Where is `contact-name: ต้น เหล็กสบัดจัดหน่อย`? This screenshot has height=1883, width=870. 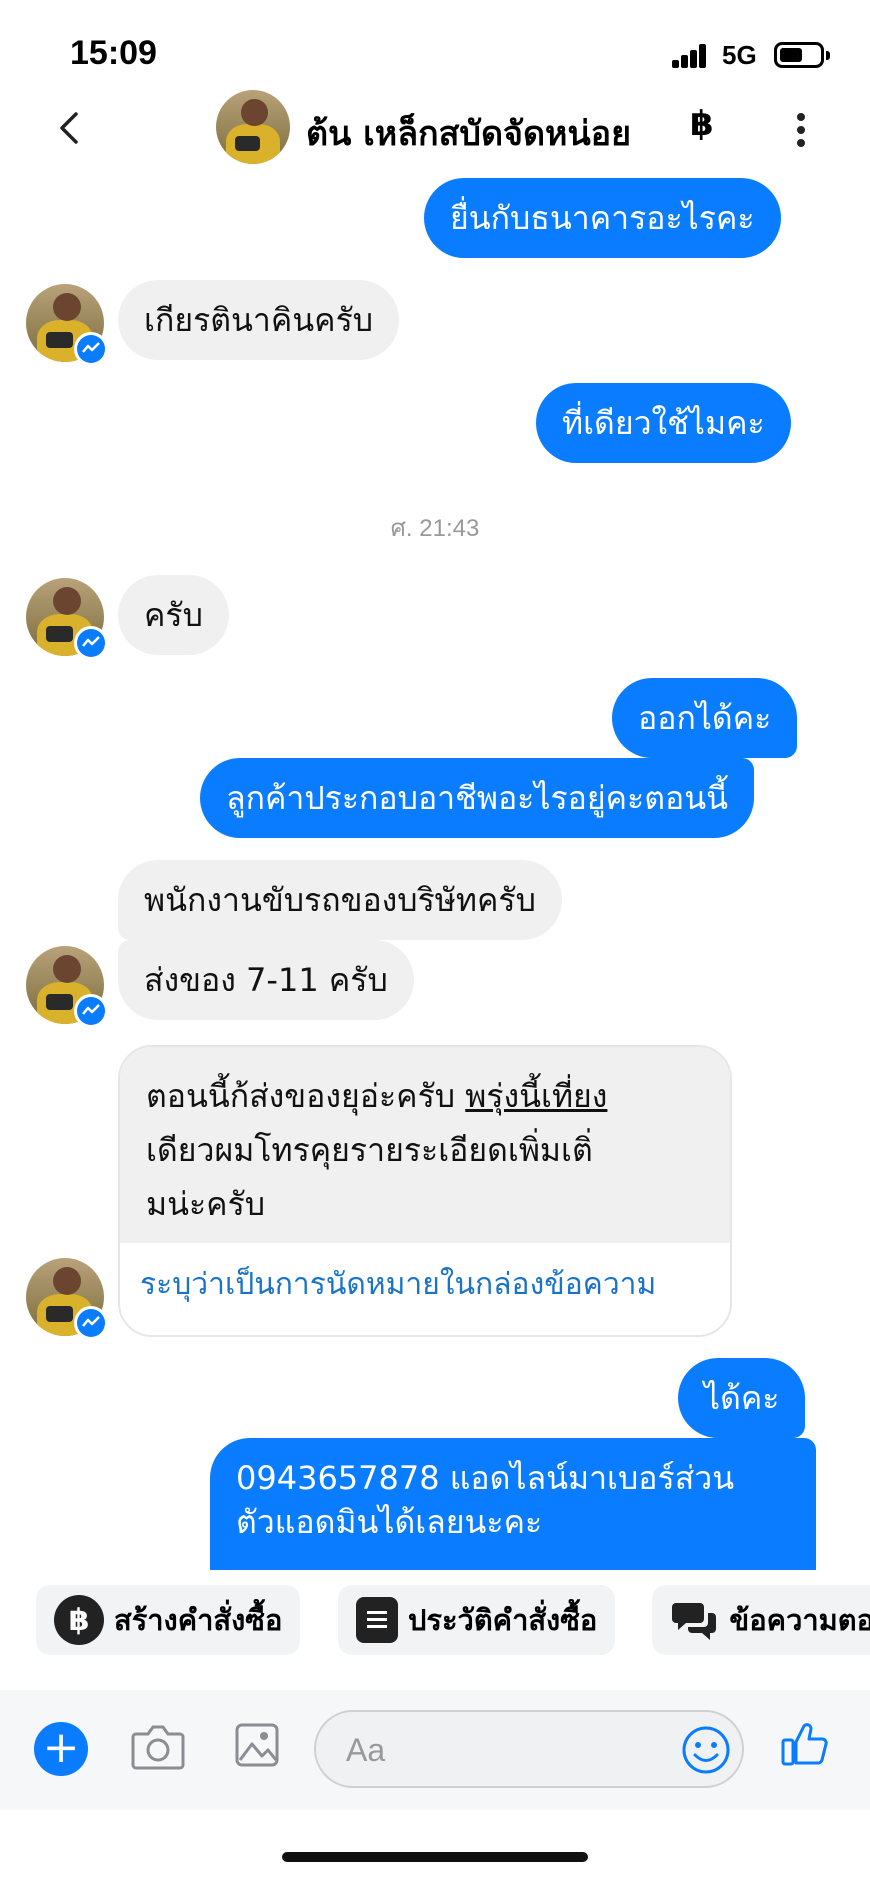
contact-name: ต้น เหล็กสบัดจัดหน่อย is located at coordinates (468, 133).